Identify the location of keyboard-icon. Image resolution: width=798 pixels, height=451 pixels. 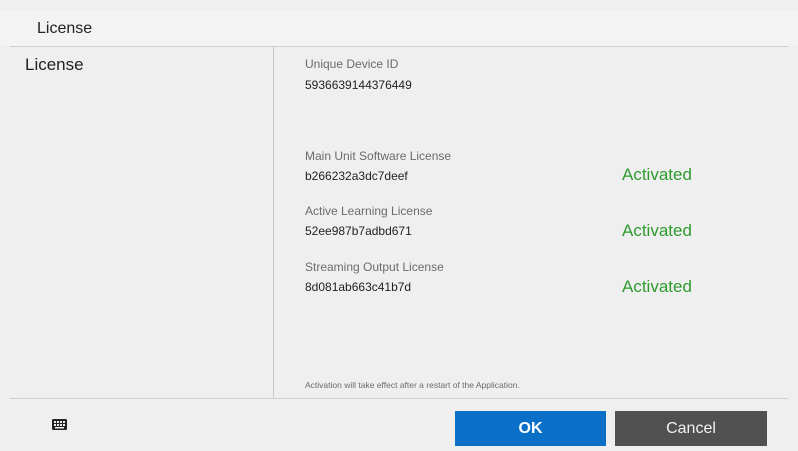
(59, 424).